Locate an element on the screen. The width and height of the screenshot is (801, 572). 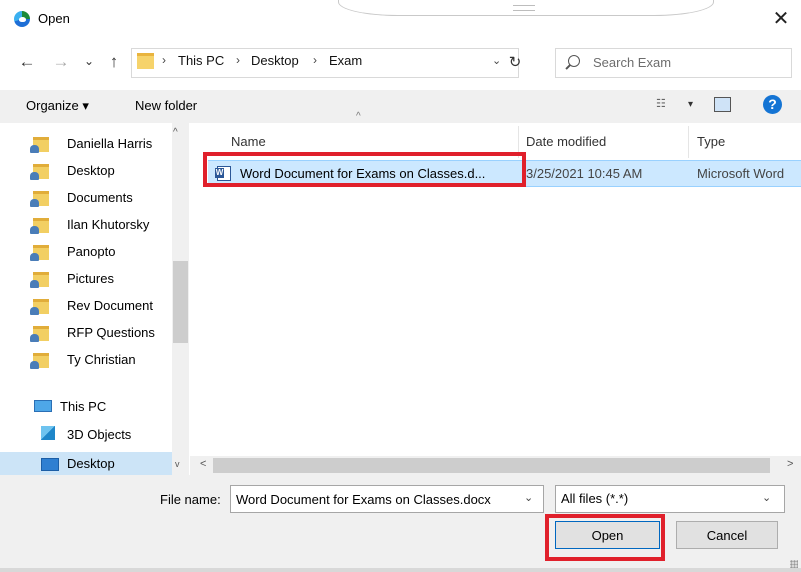
scroll-up-arrow-icon: ^ is located at coordinates (175, 132).